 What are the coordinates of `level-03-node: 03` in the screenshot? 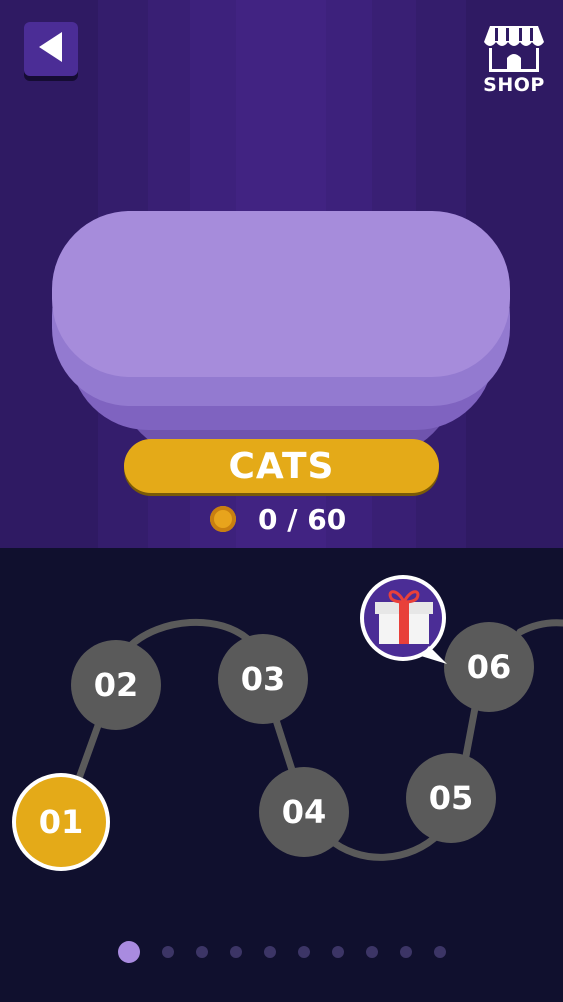 It's located at (263, 679).